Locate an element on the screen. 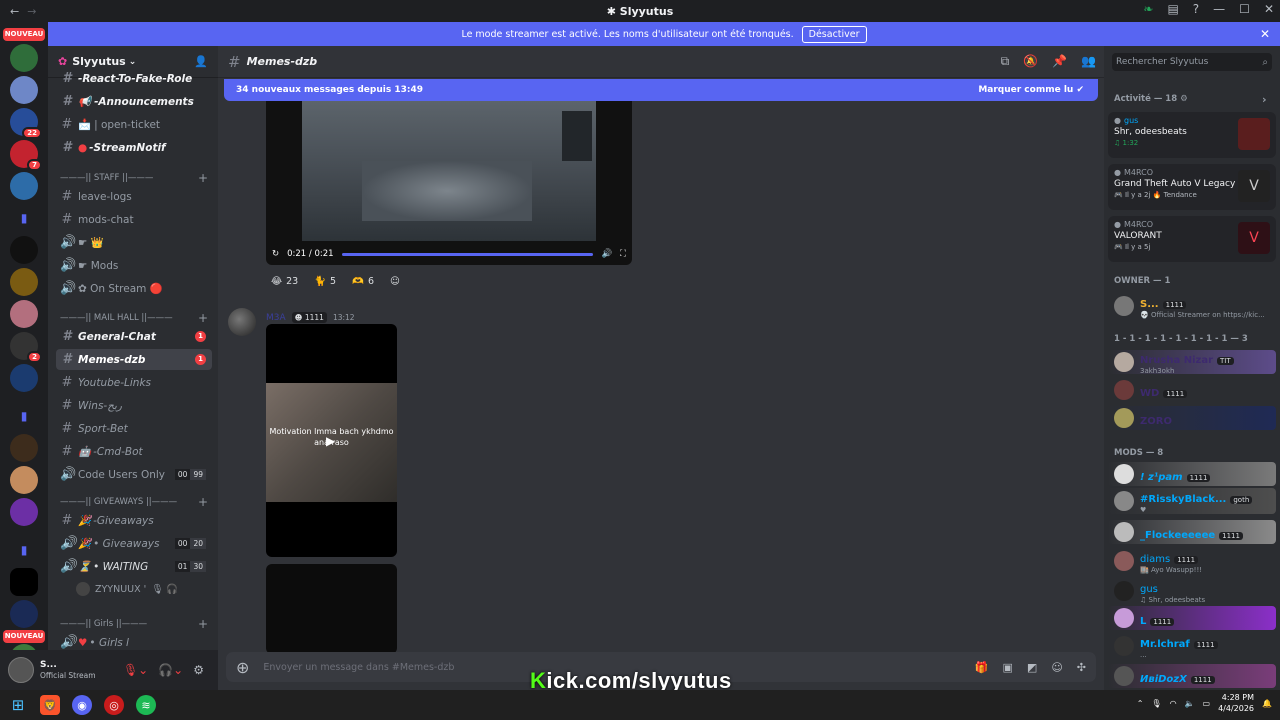 The width and height of the screenshot is (1280, 720). back-arrow-icon: ← is located at coordinates (14, 11).